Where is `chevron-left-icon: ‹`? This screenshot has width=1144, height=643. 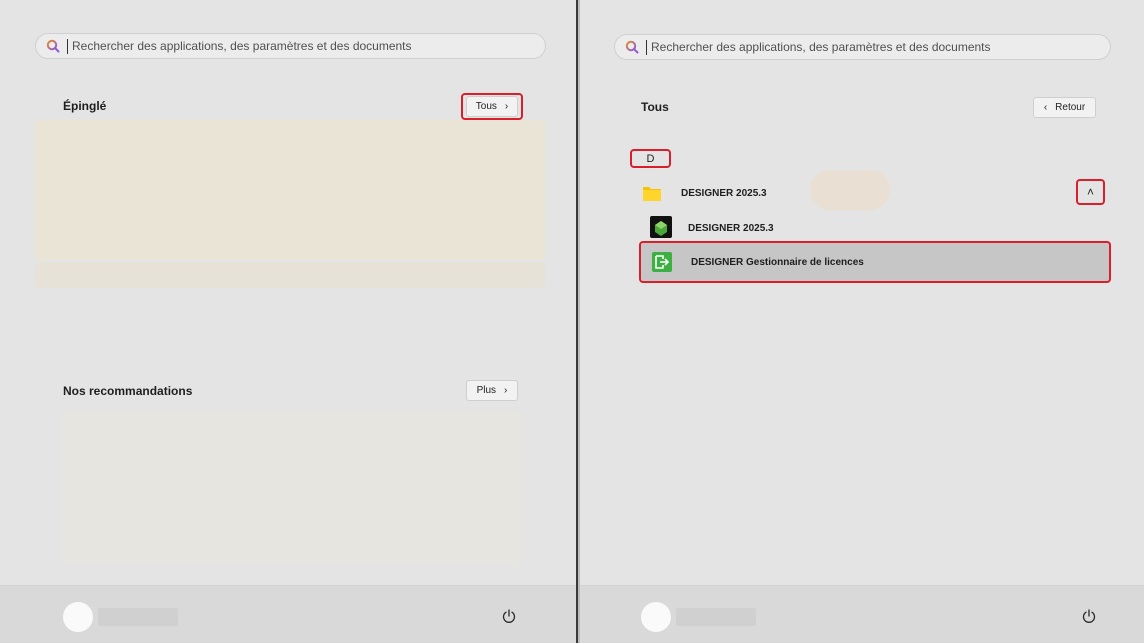 chevron-left-icon: ‹ is located at coordinates (1045, 107).